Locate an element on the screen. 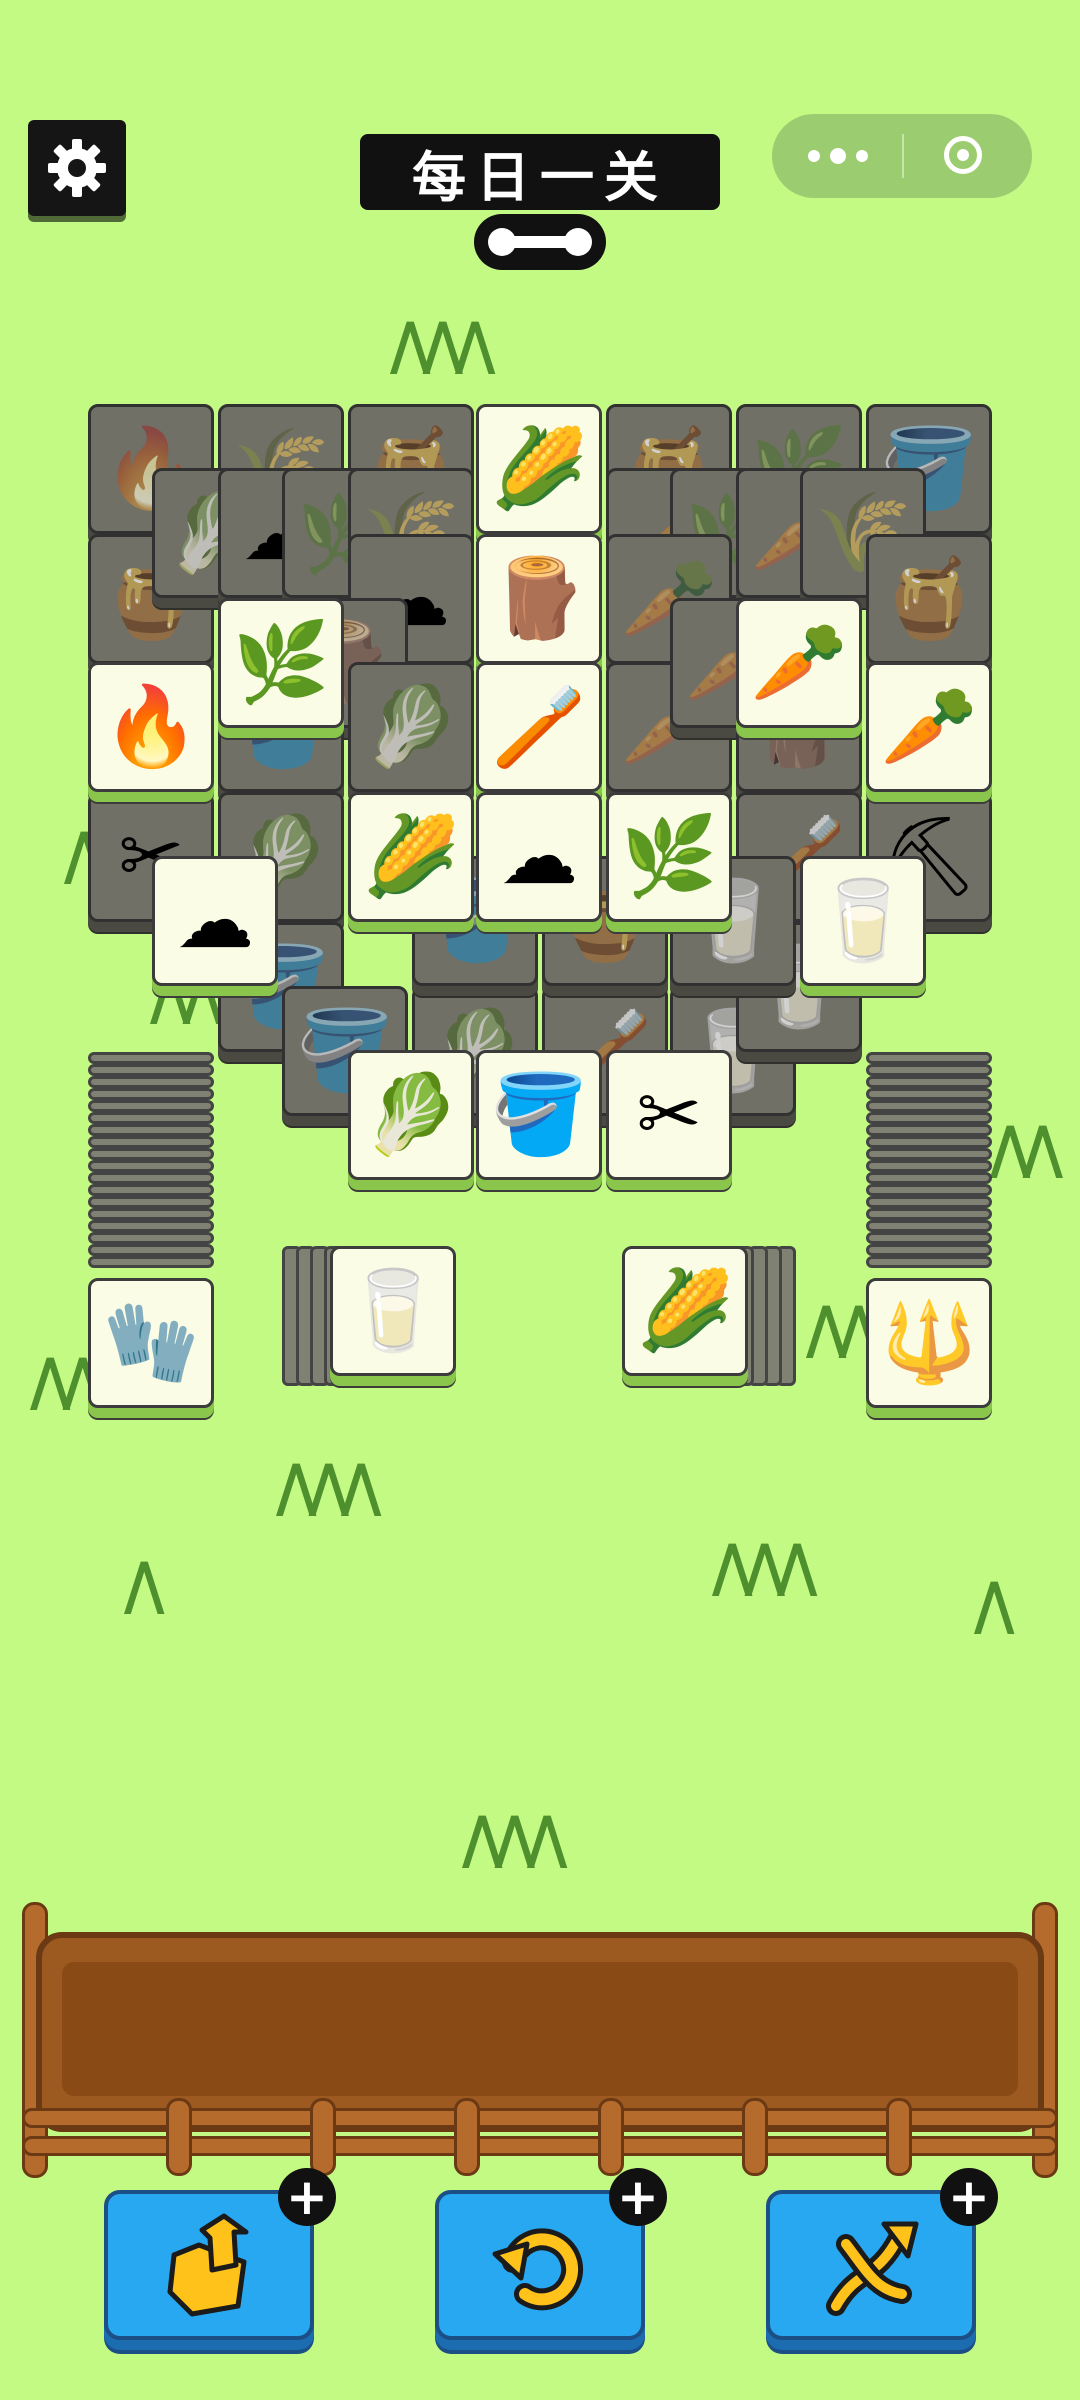  move-out-button: + is located at coordinates (220, 2254).